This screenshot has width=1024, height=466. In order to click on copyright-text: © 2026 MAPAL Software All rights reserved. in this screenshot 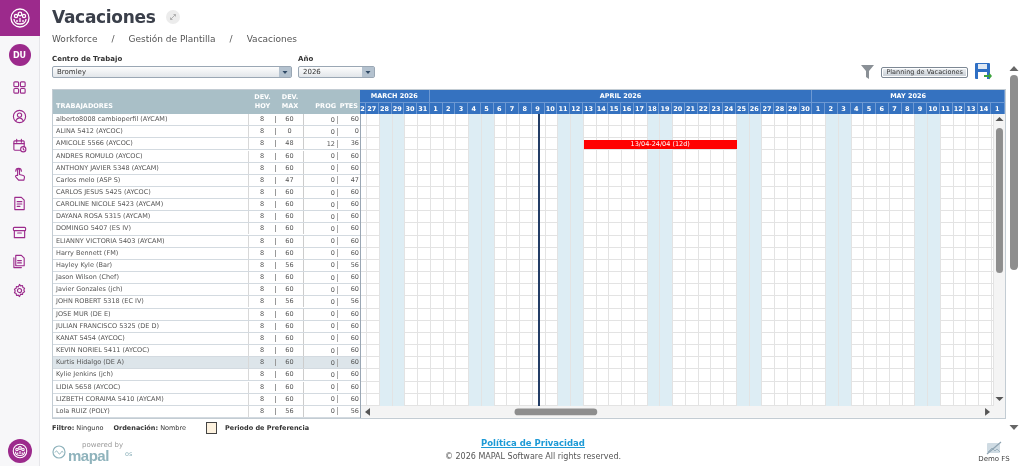, I will do `click(533, 456)`.